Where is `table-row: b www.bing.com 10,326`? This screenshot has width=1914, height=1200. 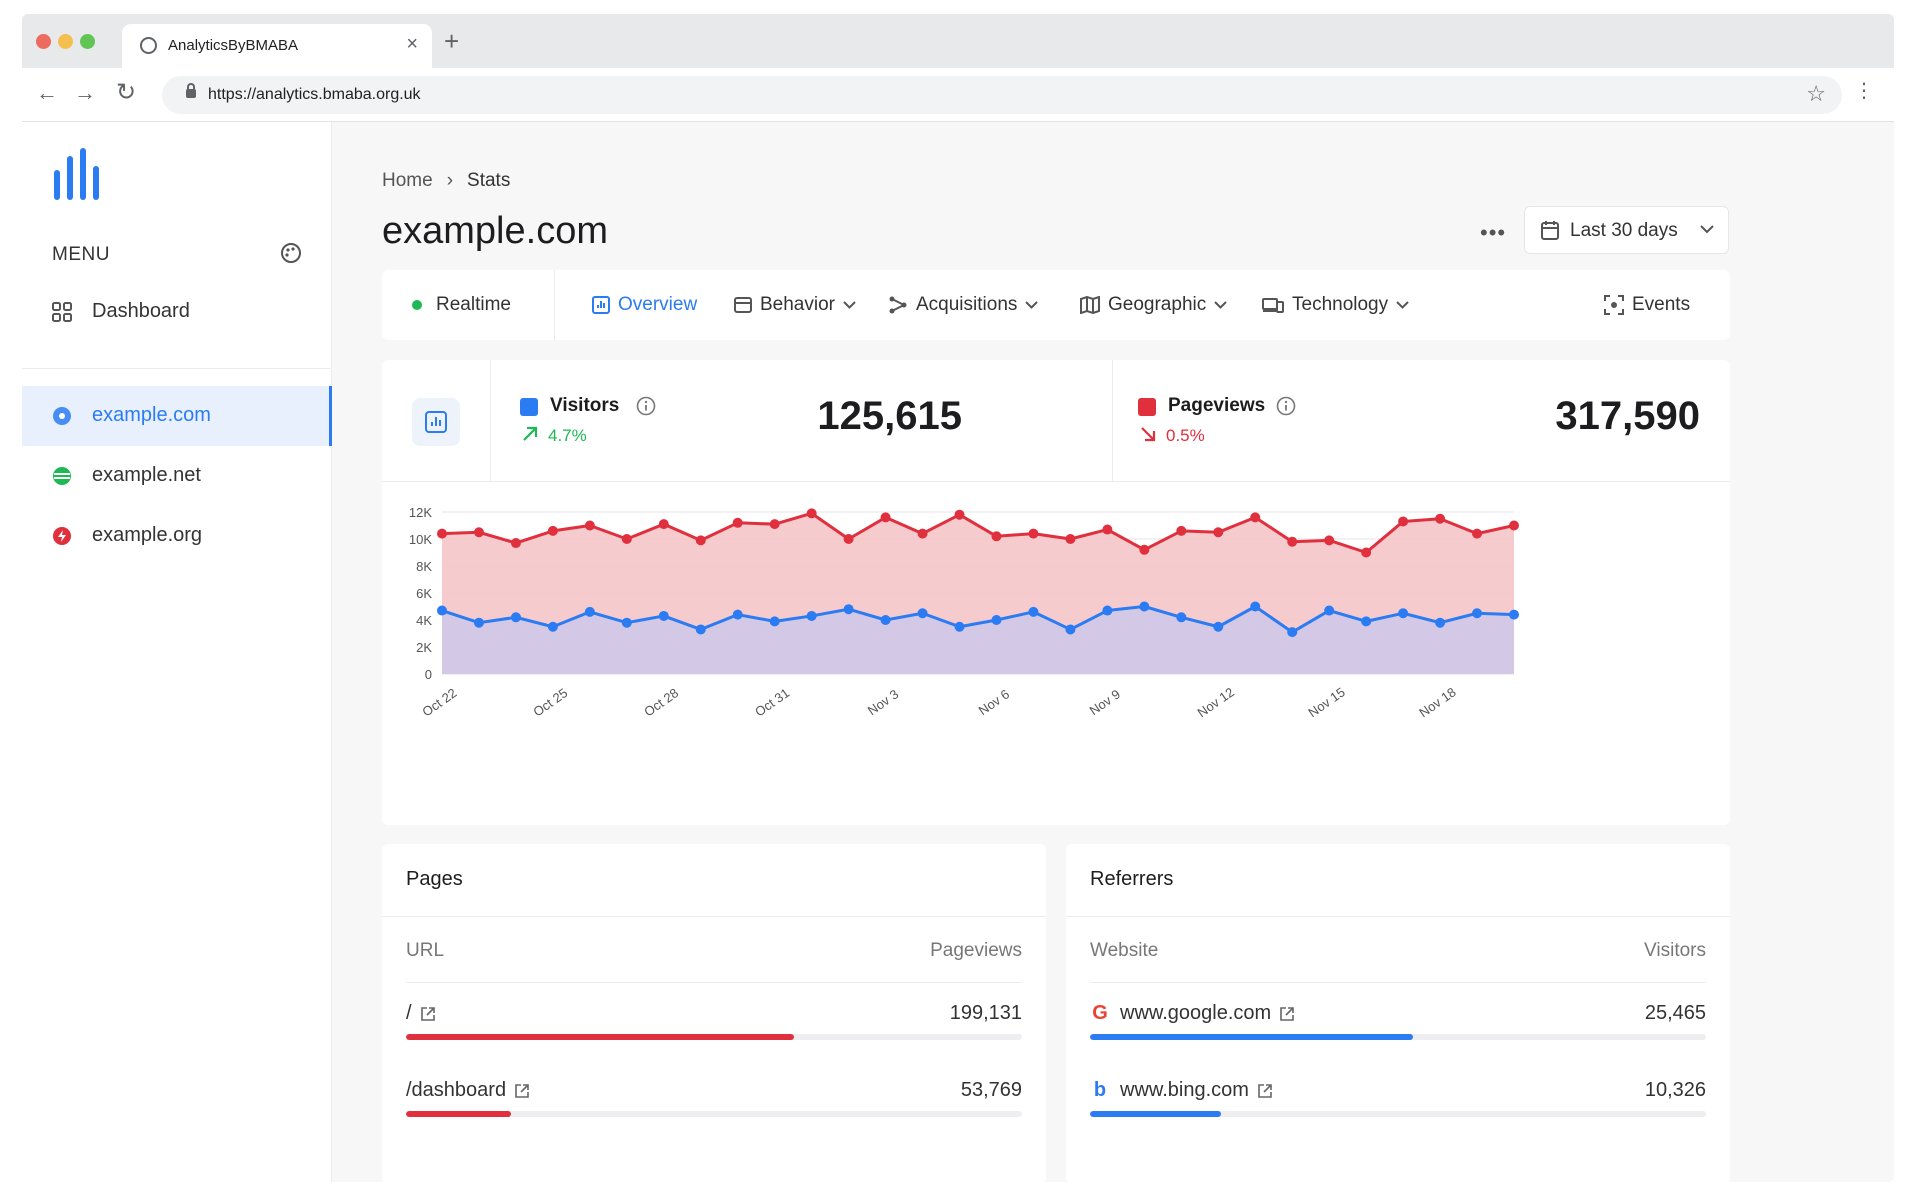
table-row: b www.bing.com 10,326 is located at coordinates (1398, 1109).